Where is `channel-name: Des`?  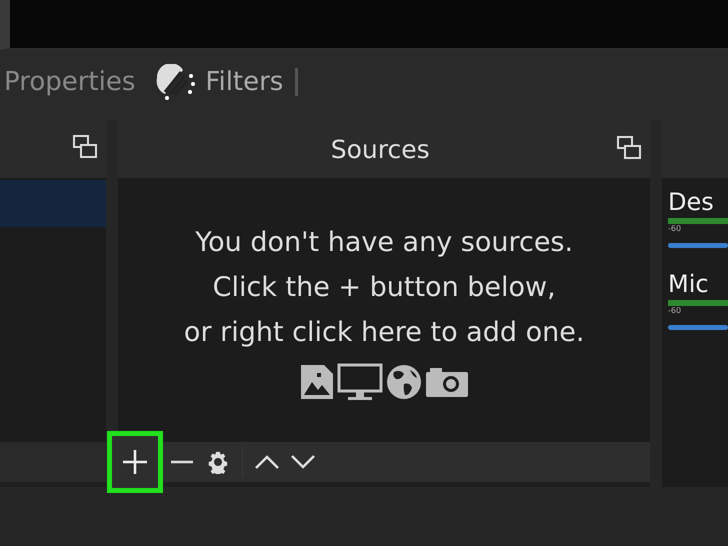 channel-name: Des is located at coordinates (691, 202).